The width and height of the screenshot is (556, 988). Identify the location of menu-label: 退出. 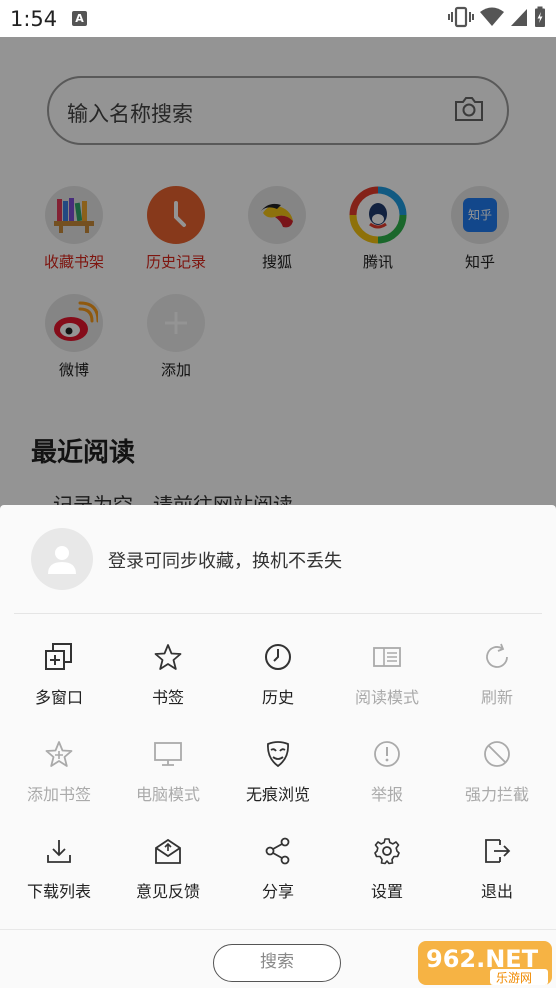
(496, 891).